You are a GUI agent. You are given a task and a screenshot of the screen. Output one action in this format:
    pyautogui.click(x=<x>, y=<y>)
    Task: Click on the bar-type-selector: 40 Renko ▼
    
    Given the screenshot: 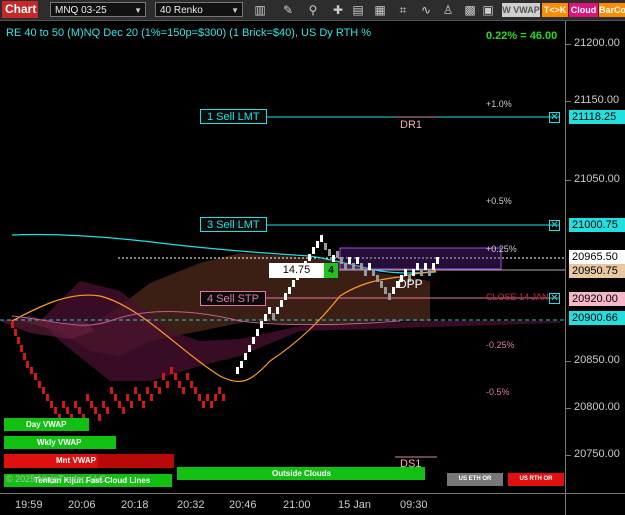 What is the action you would take?
    pyautogui.click(x=199, y=9)
    